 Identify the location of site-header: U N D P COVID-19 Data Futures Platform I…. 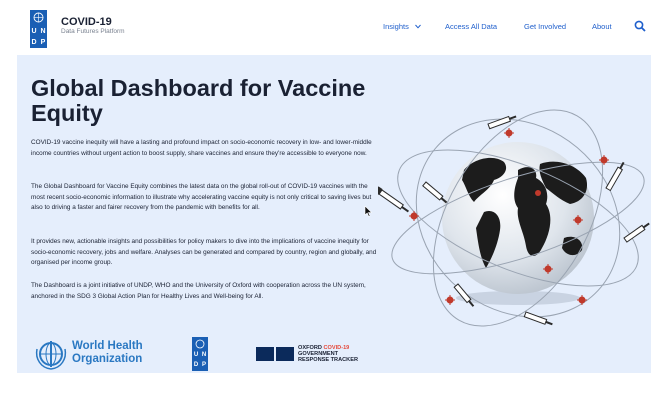
(325, 27).